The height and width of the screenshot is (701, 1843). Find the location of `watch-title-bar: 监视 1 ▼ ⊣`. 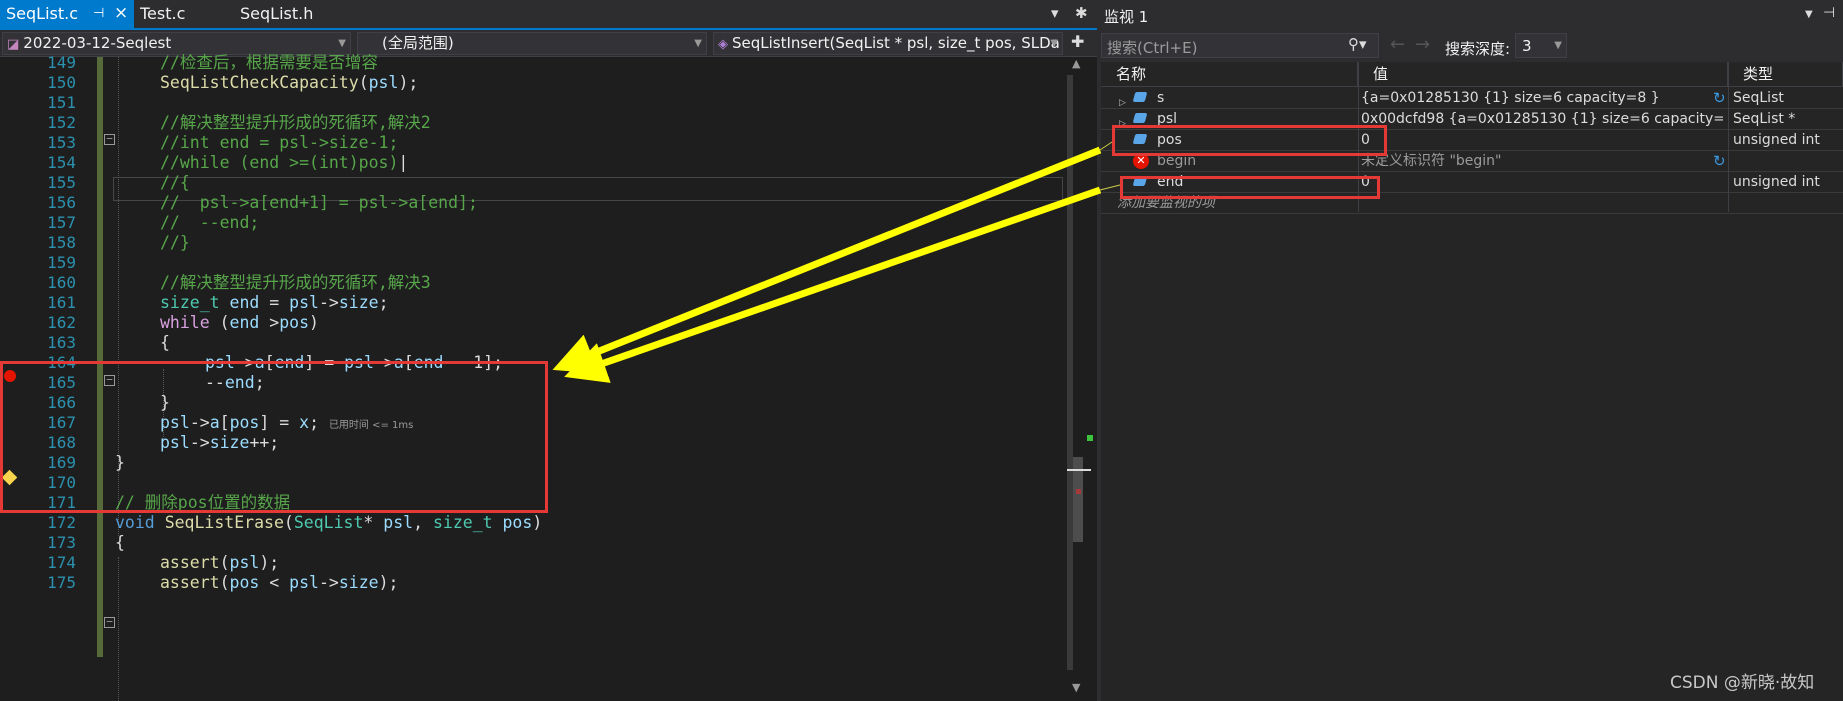

watch-title-bar: 监视 1 ▼ ⊣ is located at coordinates (1472, 15).